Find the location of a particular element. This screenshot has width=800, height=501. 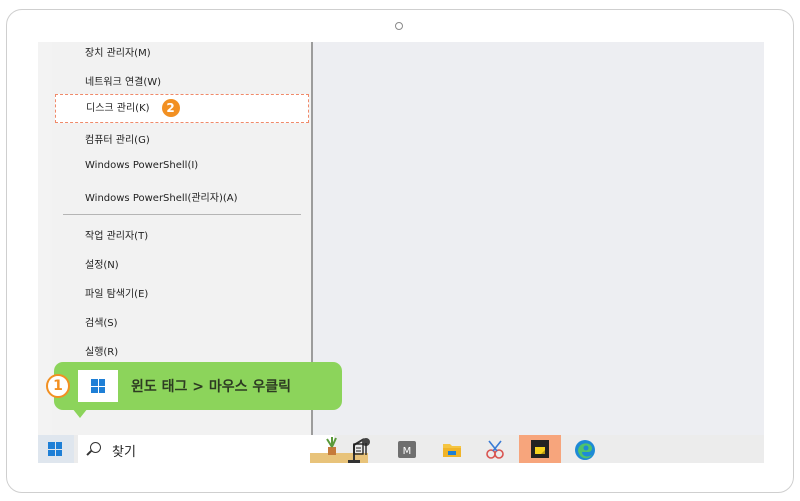

start-button is located at coordinates (56, 449).